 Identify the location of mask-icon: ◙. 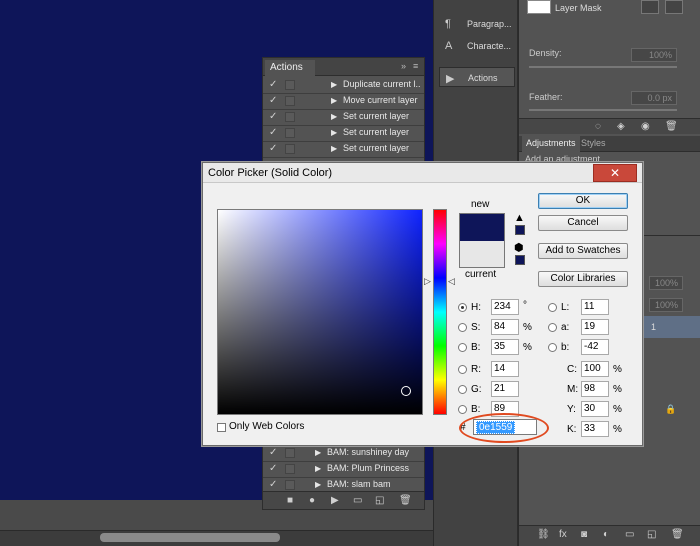
(584, 534).